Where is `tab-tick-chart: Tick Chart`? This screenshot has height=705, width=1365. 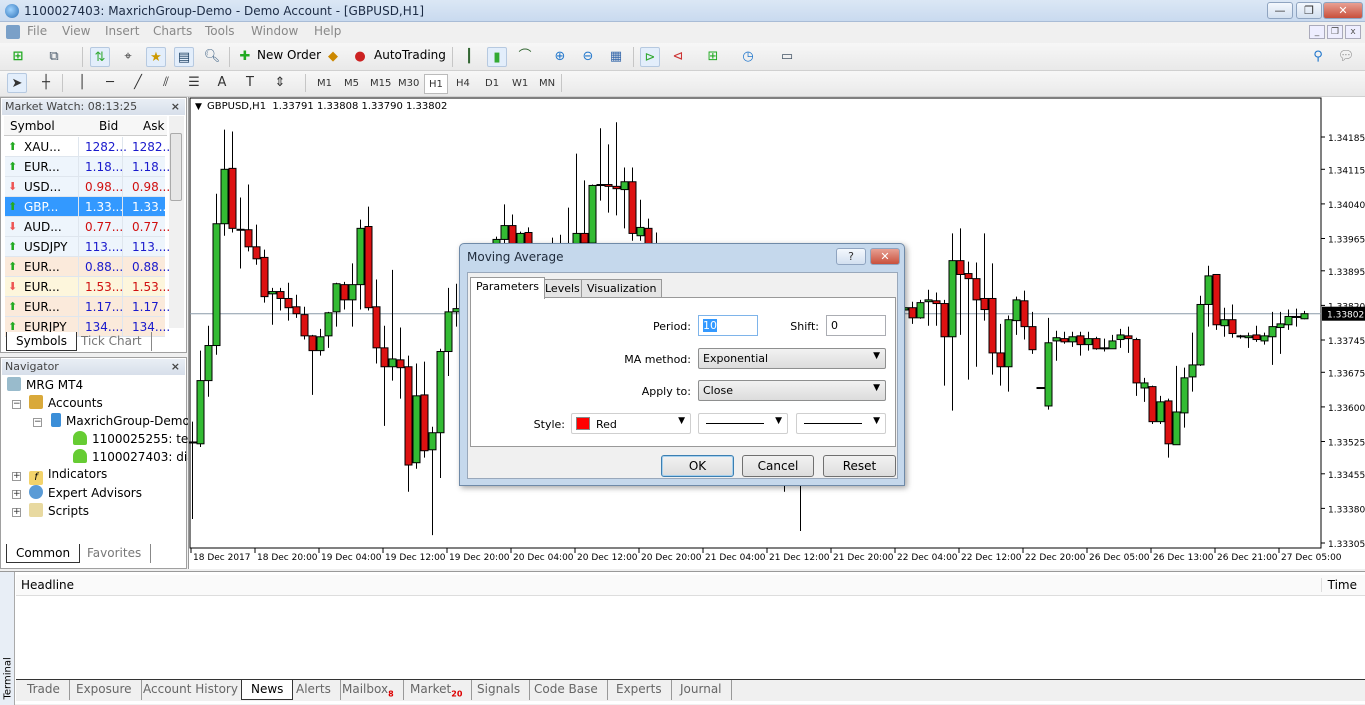
tab-tick-chart: Tick Chart is located at coordinates (112, 341).